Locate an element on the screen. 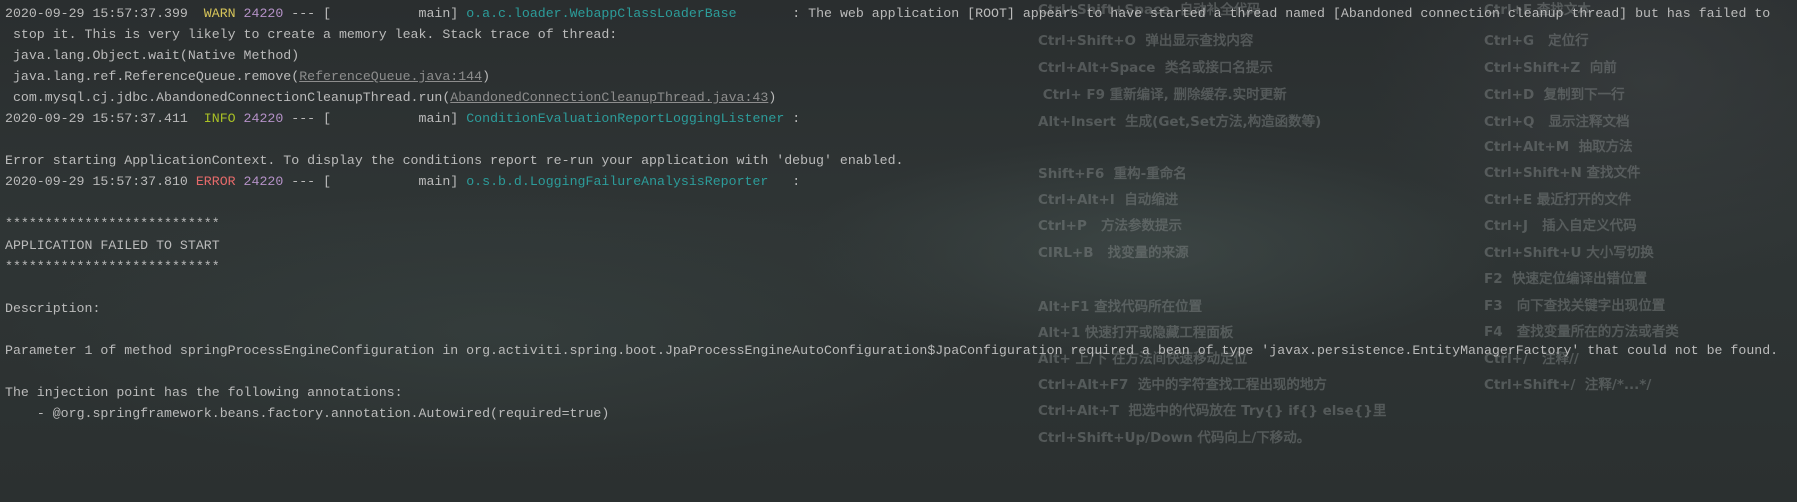 This screenshot has height=502, width=1797. stack-frame: java.lang.Object.wait(Native Method) is located at coordinates (152, 56).